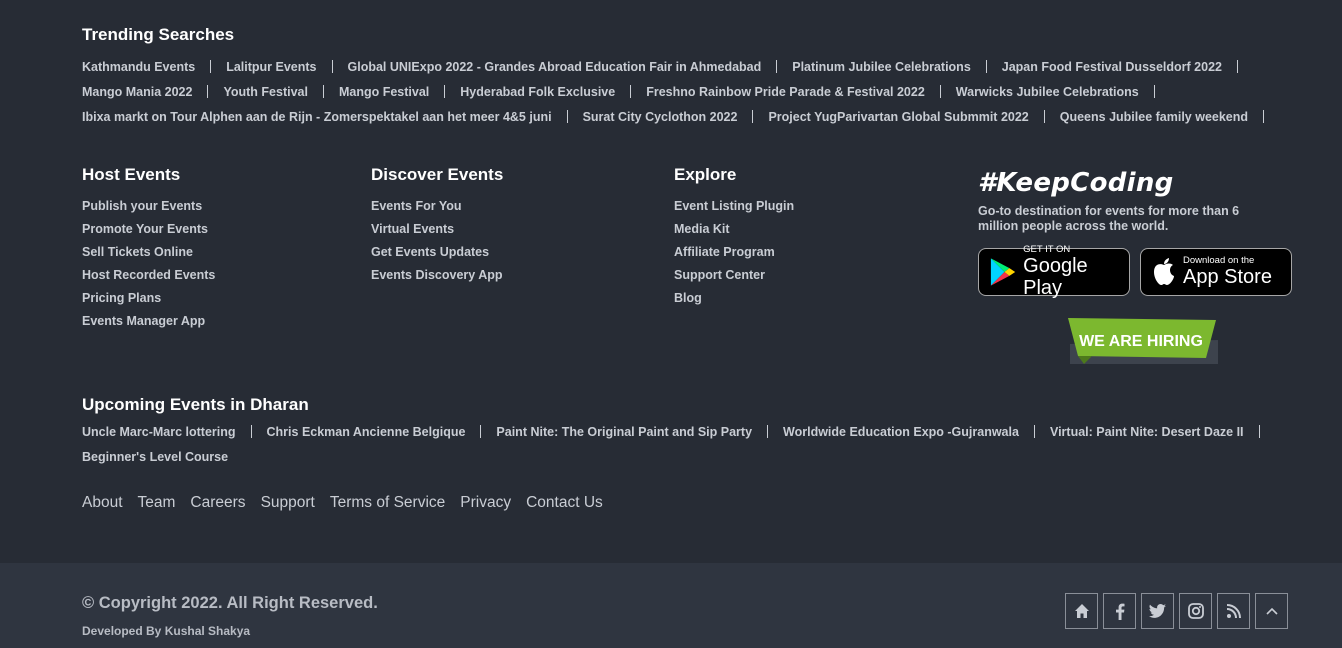  What do you see at coordinates (138, 67) in the screenshot?
I see `trending-link: Kathmandu Events` at bounding box center [138, 67].